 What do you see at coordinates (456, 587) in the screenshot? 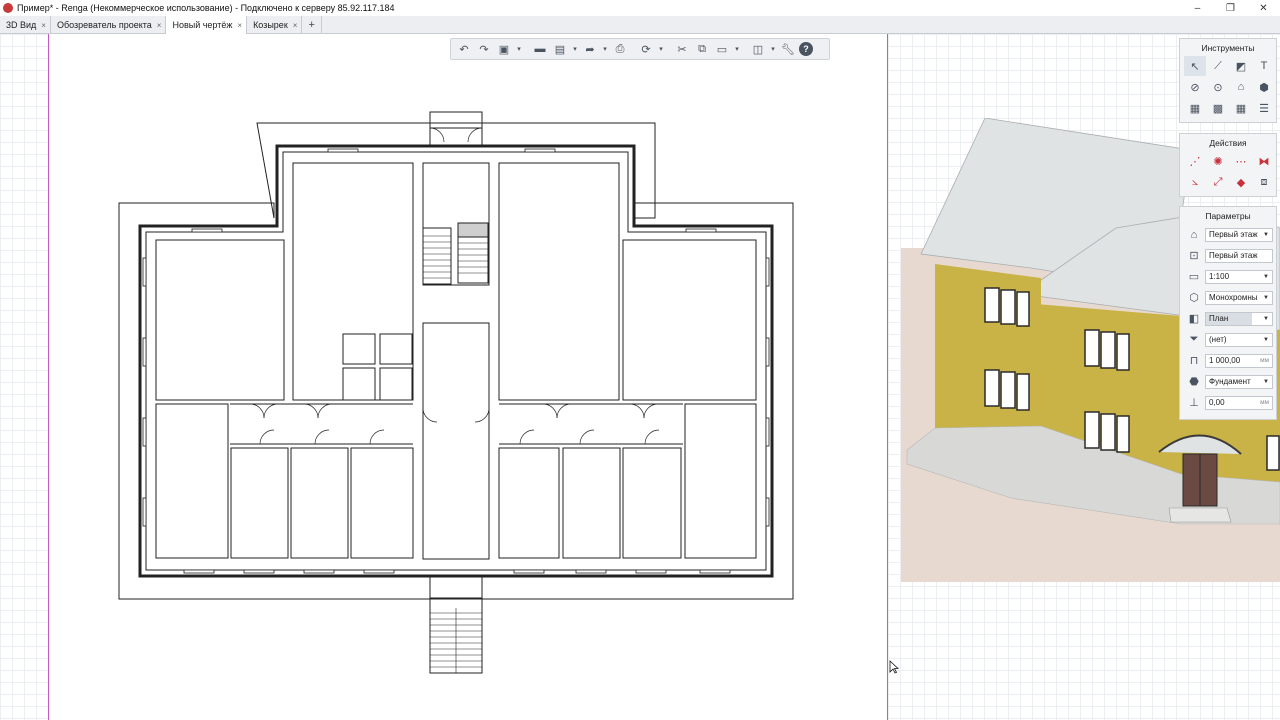
I see `bottom-entrance` at bounding box center [456, 587].